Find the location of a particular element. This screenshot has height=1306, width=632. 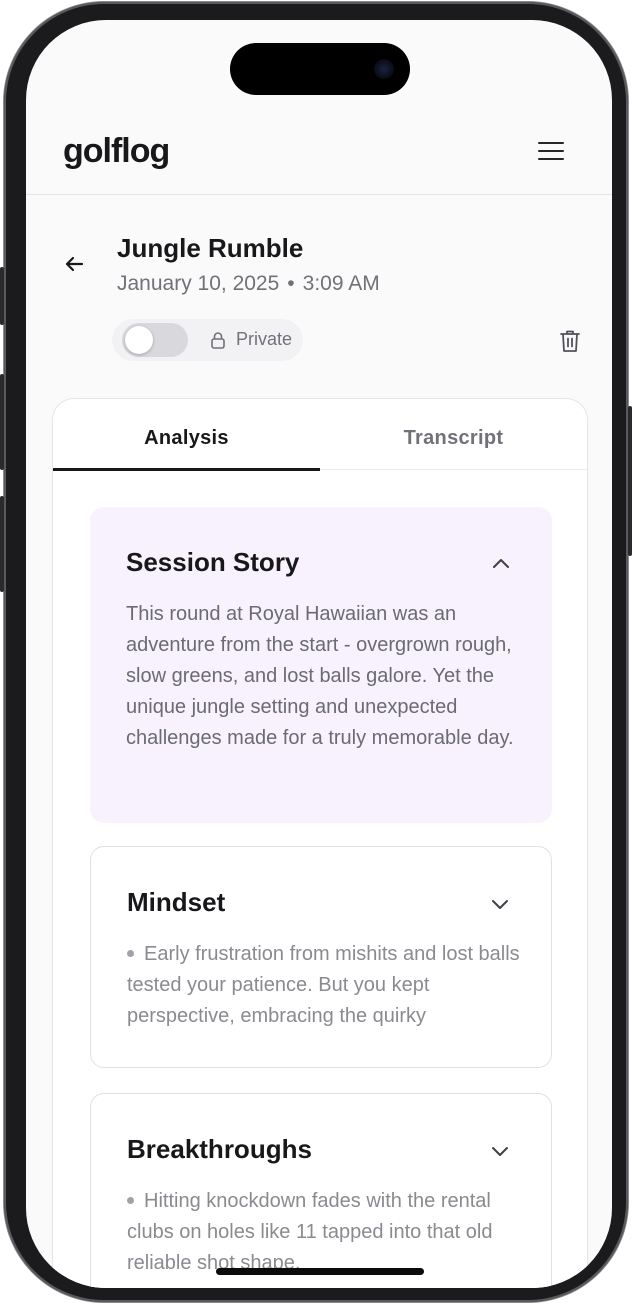

tab-transcript: Transcript is located at coordinates (453, 434).